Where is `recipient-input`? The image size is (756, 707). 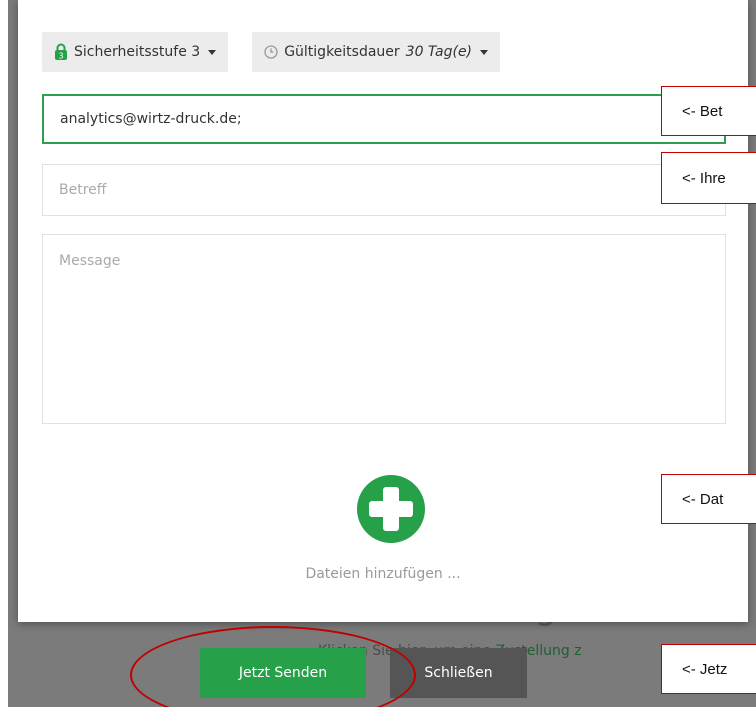 recipient-input is located at coordinates (384, 119).